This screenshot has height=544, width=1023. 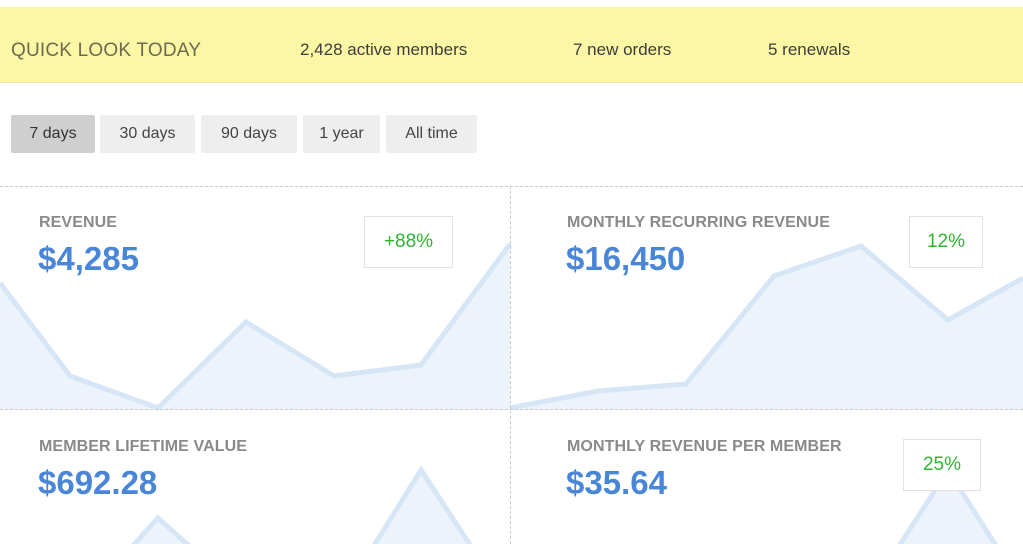 I want to click on rpm-label: MONTHLY REVENUE PER MEMBER, so click(x=704, y=446).